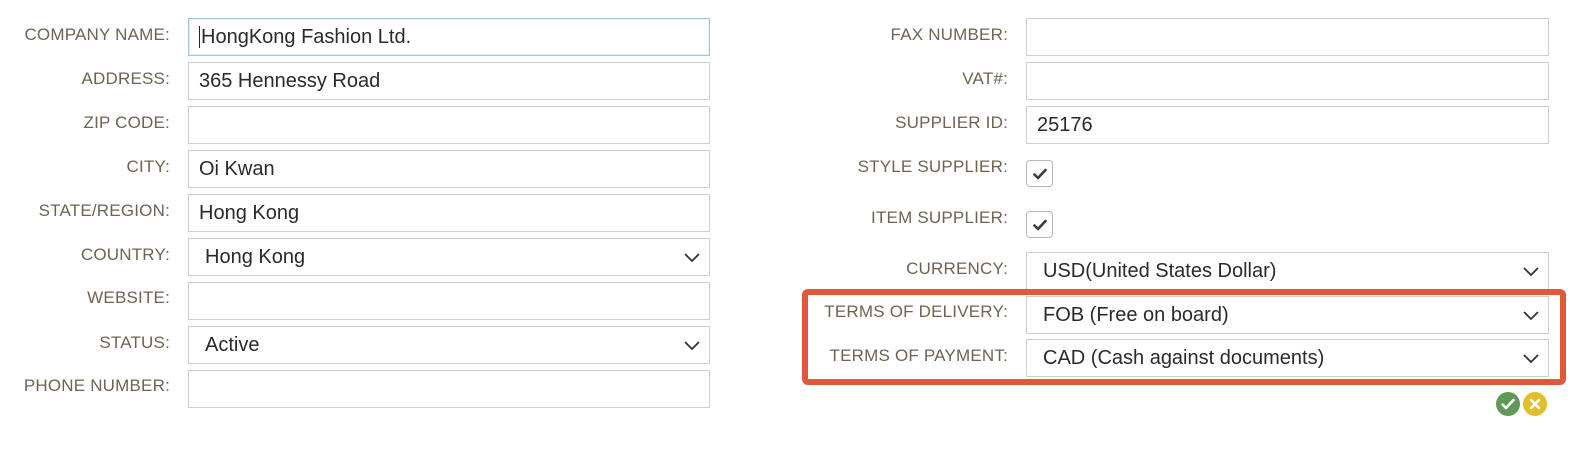 The image size is (1574, 462). Describe the element at coordinates (1136, 314) in the screenshot. I see `terms-of-delivery-value: FOB (Free on board)` at that location.